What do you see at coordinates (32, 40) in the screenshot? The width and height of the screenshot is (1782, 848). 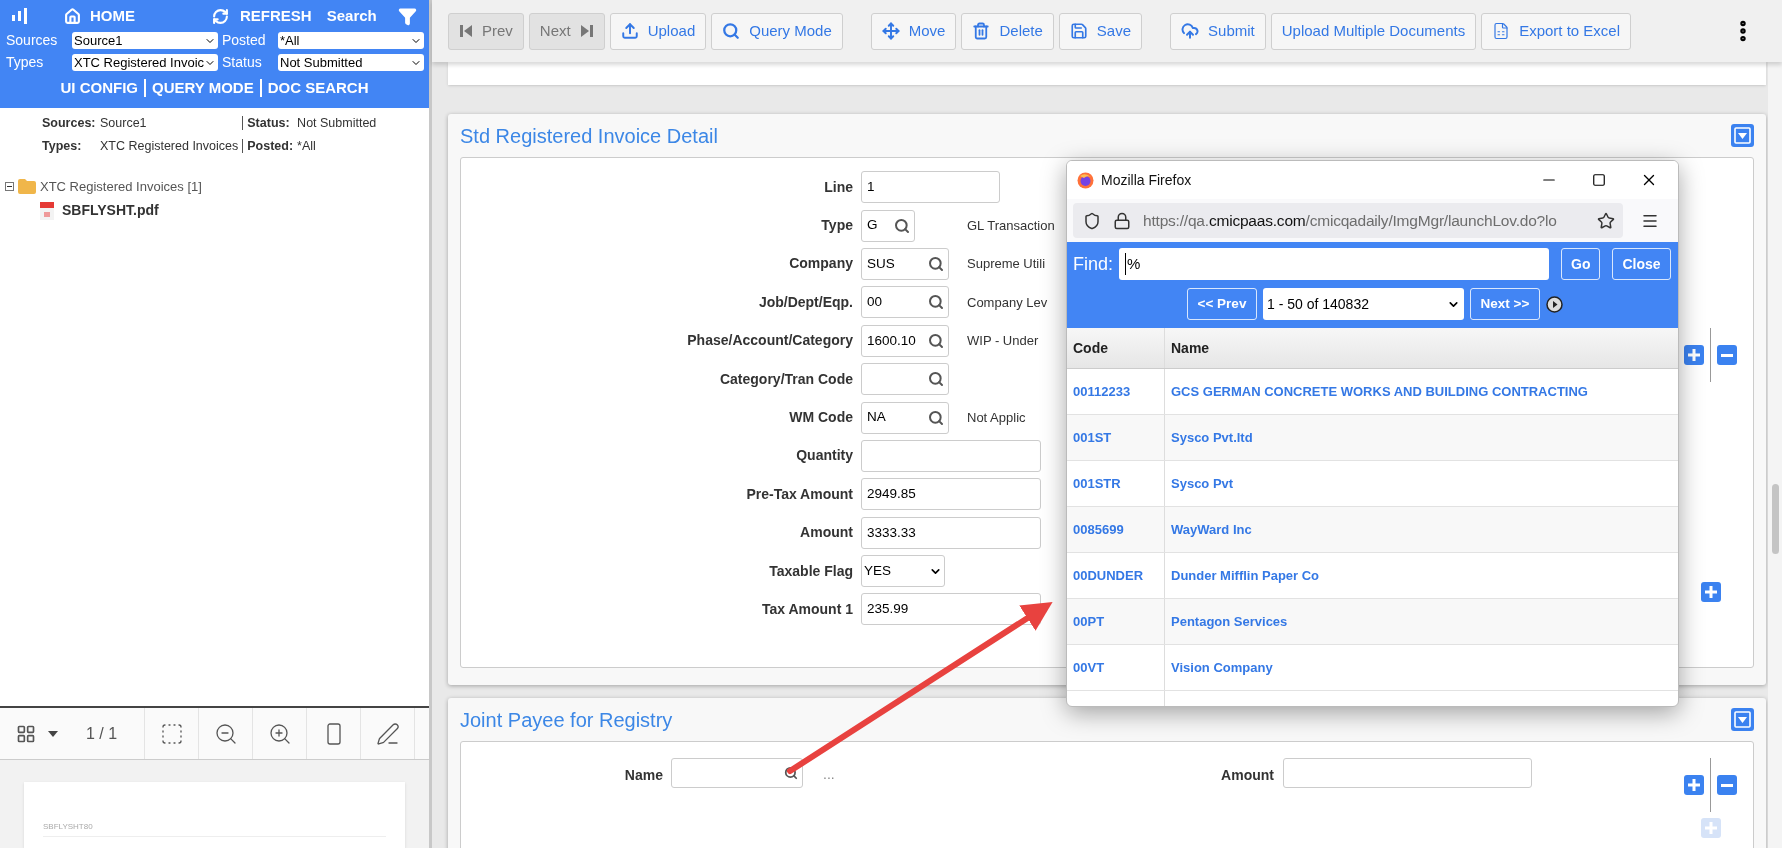 I see `filter-label: Sources` at bounding box center [32, 40].